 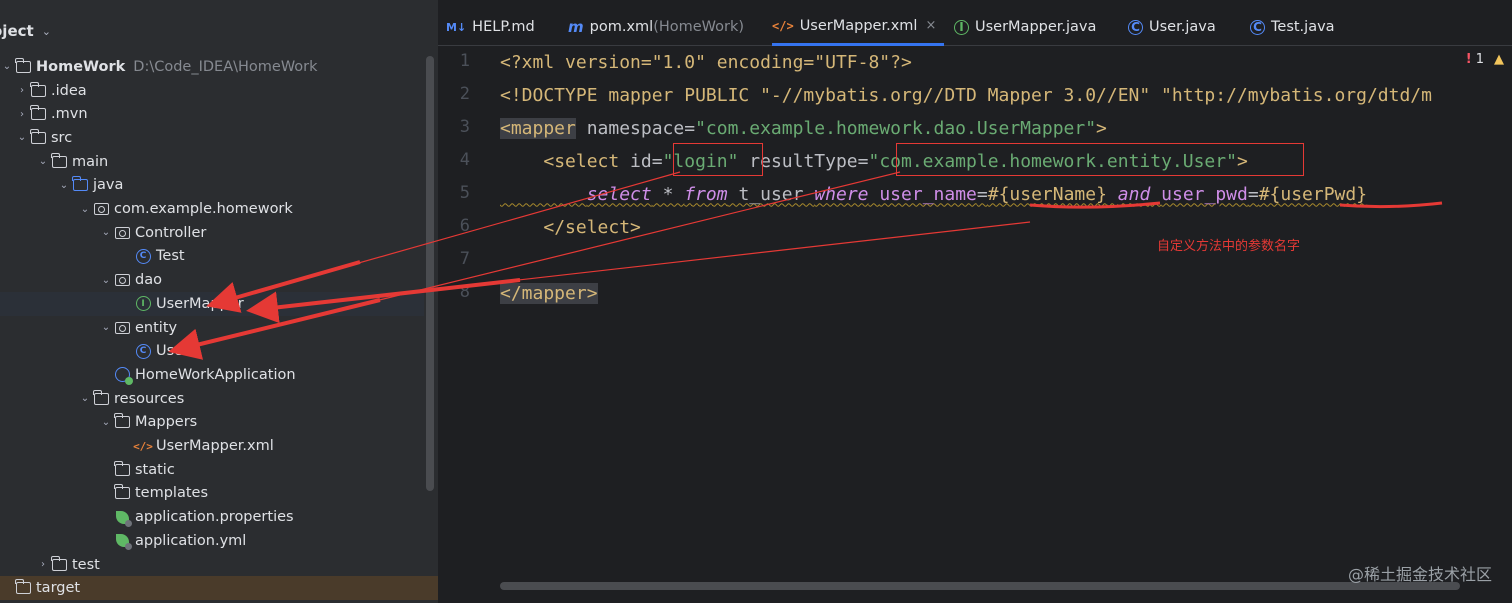 I want to click on tree-item-label: test, so click(x=86, y=564).